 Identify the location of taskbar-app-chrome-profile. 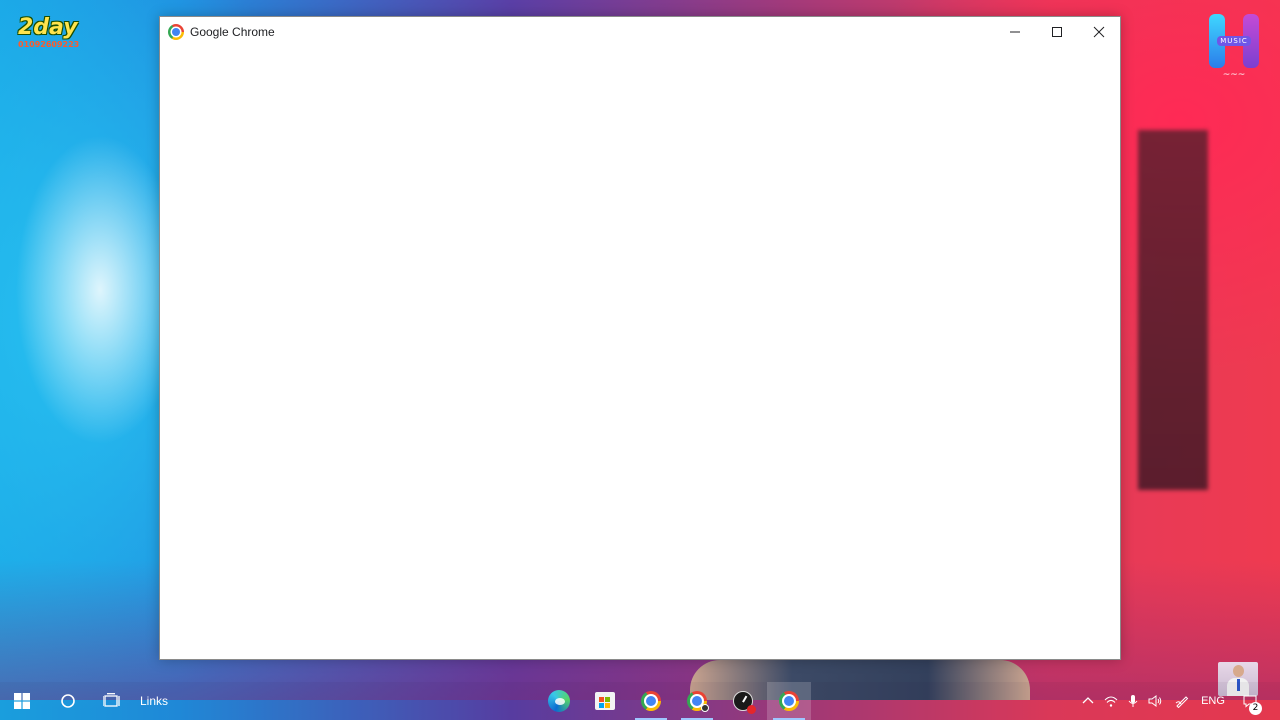
(697, 701).